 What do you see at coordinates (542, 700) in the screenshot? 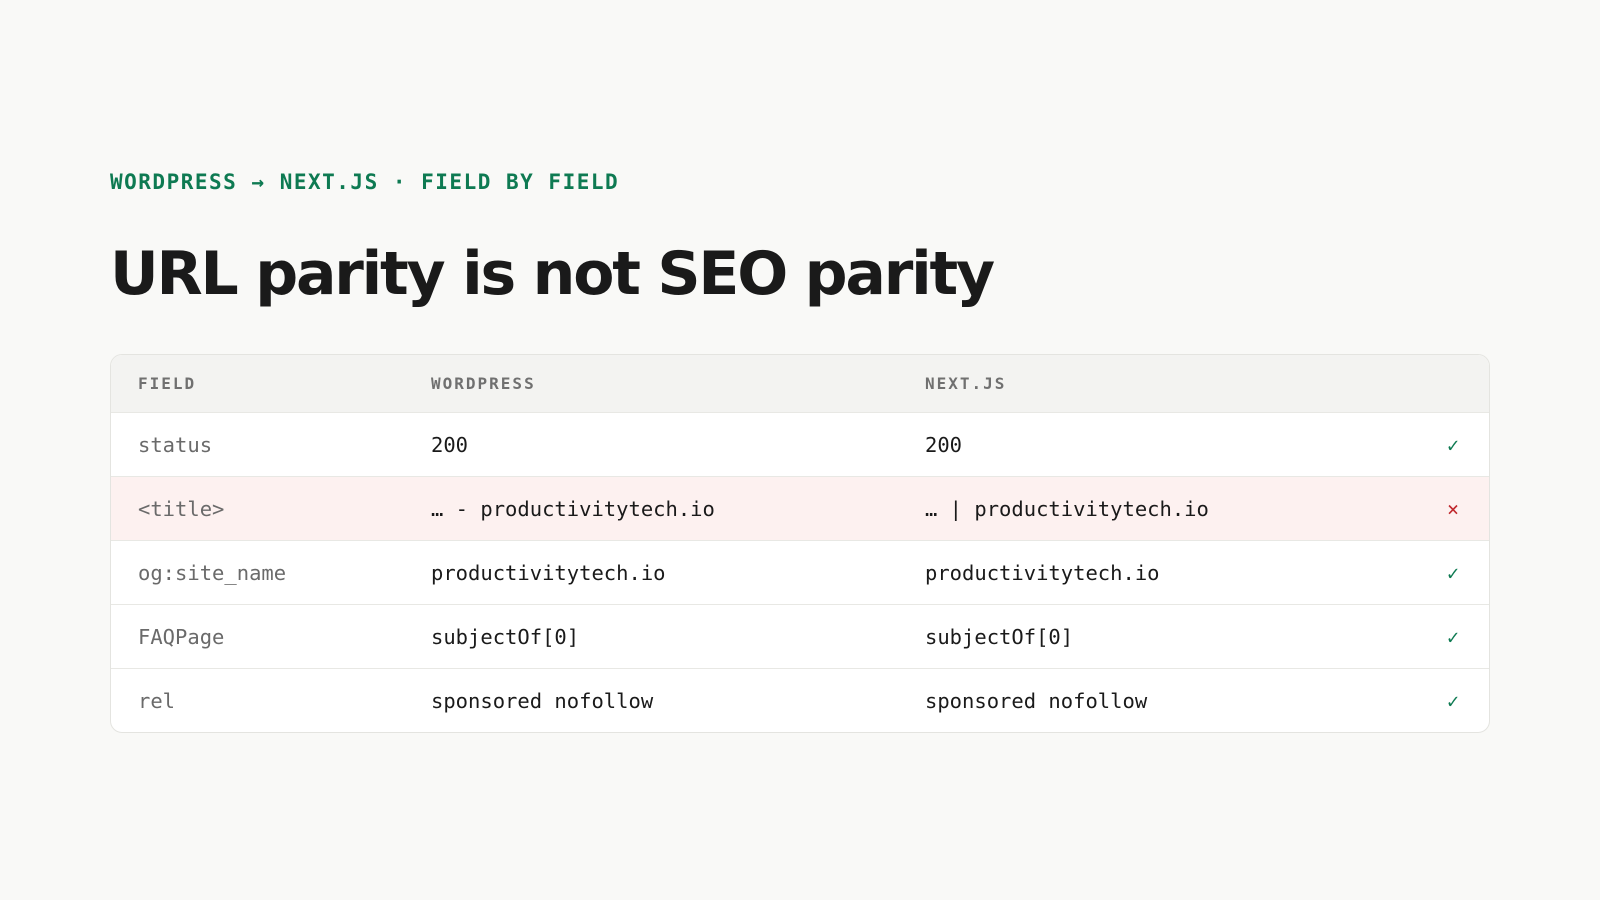
I see `row-wordpress-value: sponsored nofollow` at bounding box center [542, 700].